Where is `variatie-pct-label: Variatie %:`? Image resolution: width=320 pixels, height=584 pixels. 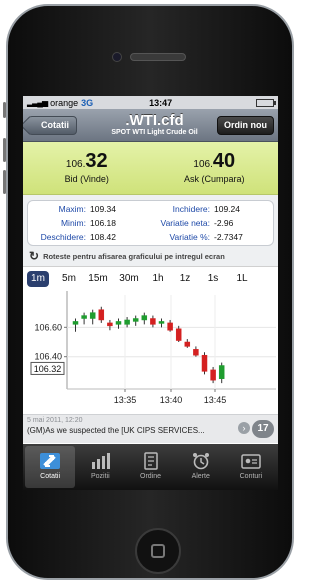 variatie-pct-label: Variatie %: is located at coordinates (189, 237).